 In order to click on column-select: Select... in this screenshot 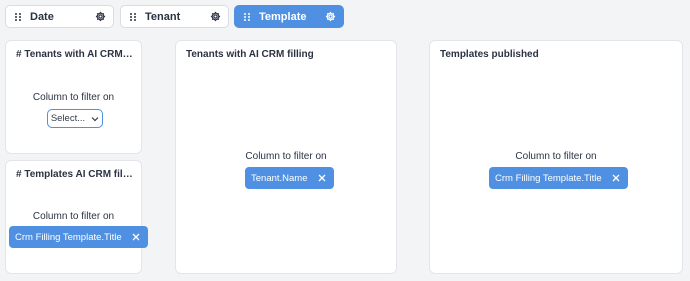, I will do `click(75, 118)`.